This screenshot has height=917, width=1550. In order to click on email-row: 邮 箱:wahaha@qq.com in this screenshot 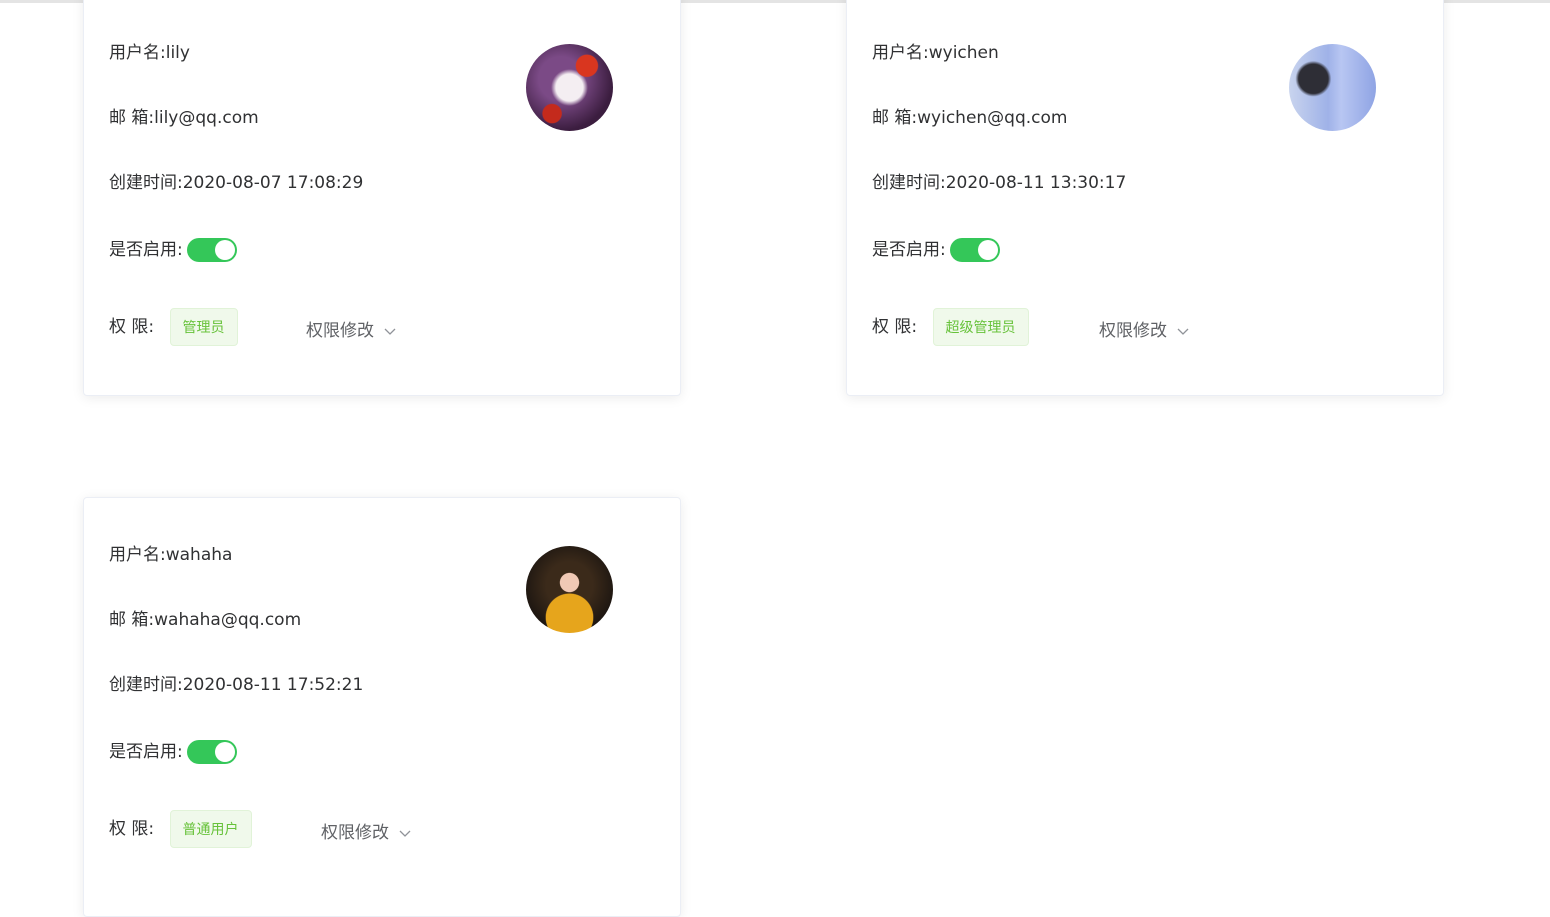, I will do `click(205, 620)`.